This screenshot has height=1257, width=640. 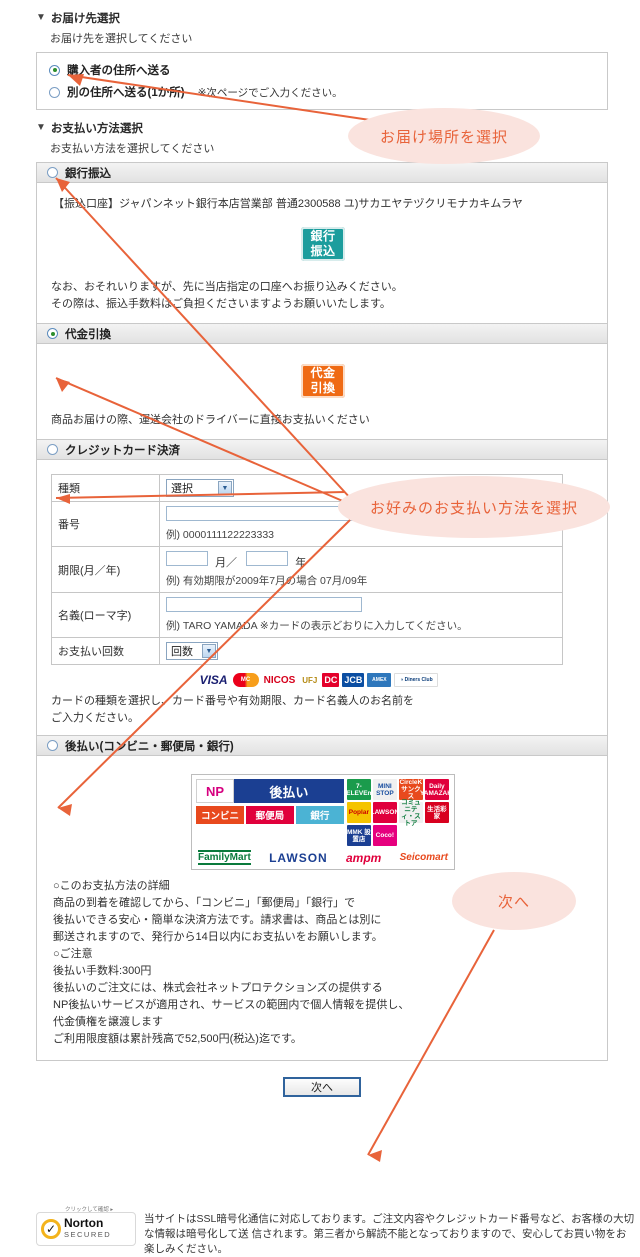 What do you see at coordinates (54, 70) in the screenshot?
I see `radio-own-address` at bounding box center [54, 70].